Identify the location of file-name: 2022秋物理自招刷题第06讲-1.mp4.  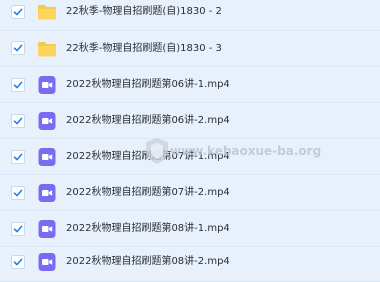
(148, 85).